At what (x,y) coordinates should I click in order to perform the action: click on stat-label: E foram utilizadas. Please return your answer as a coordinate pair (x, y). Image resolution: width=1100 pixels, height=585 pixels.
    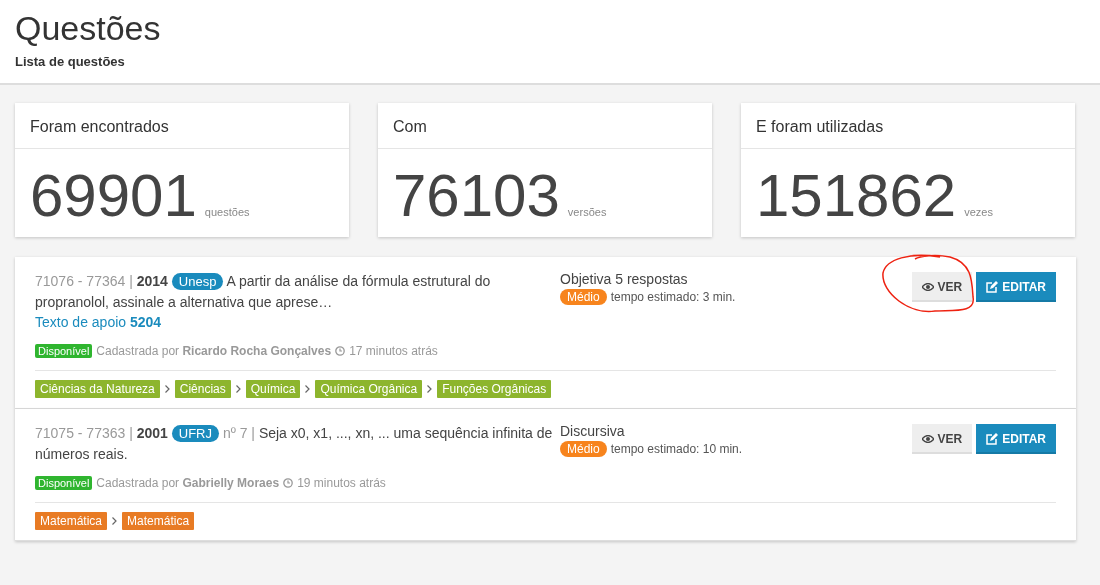
    Looking at the image, I should click on (820, 127).